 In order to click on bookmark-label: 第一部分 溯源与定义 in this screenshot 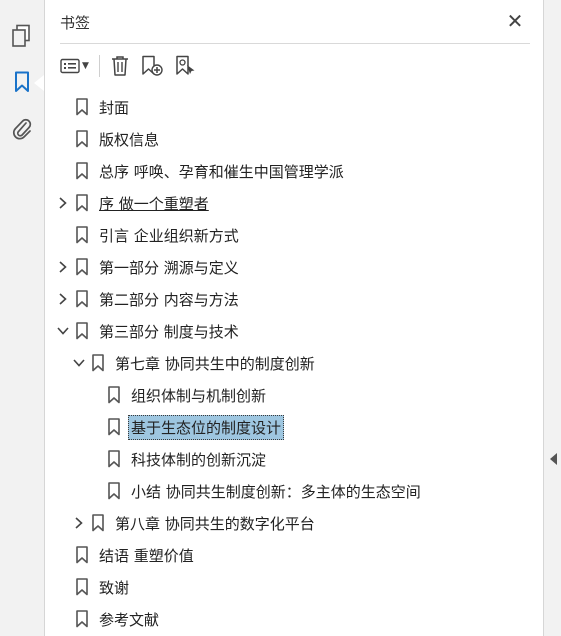, I will do `click(169, 267)`.